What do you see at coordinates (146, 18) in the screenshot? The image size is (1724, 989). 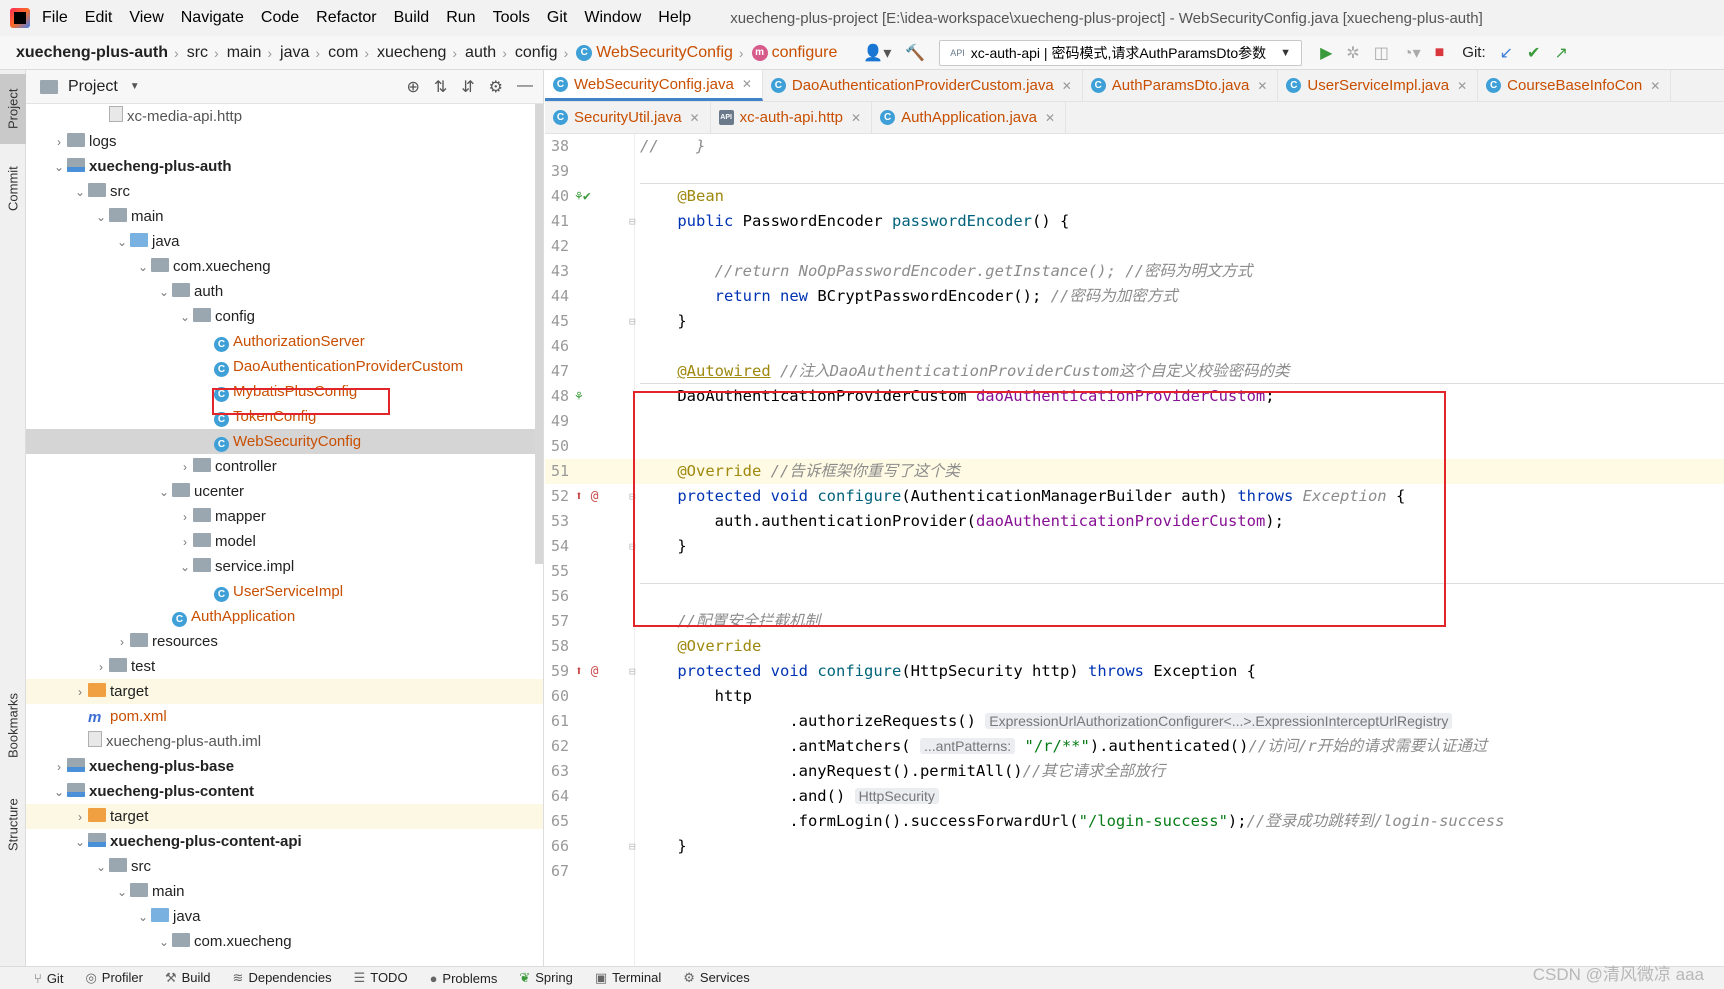 I see `menu-view: View` at bounding box center [146, 18].